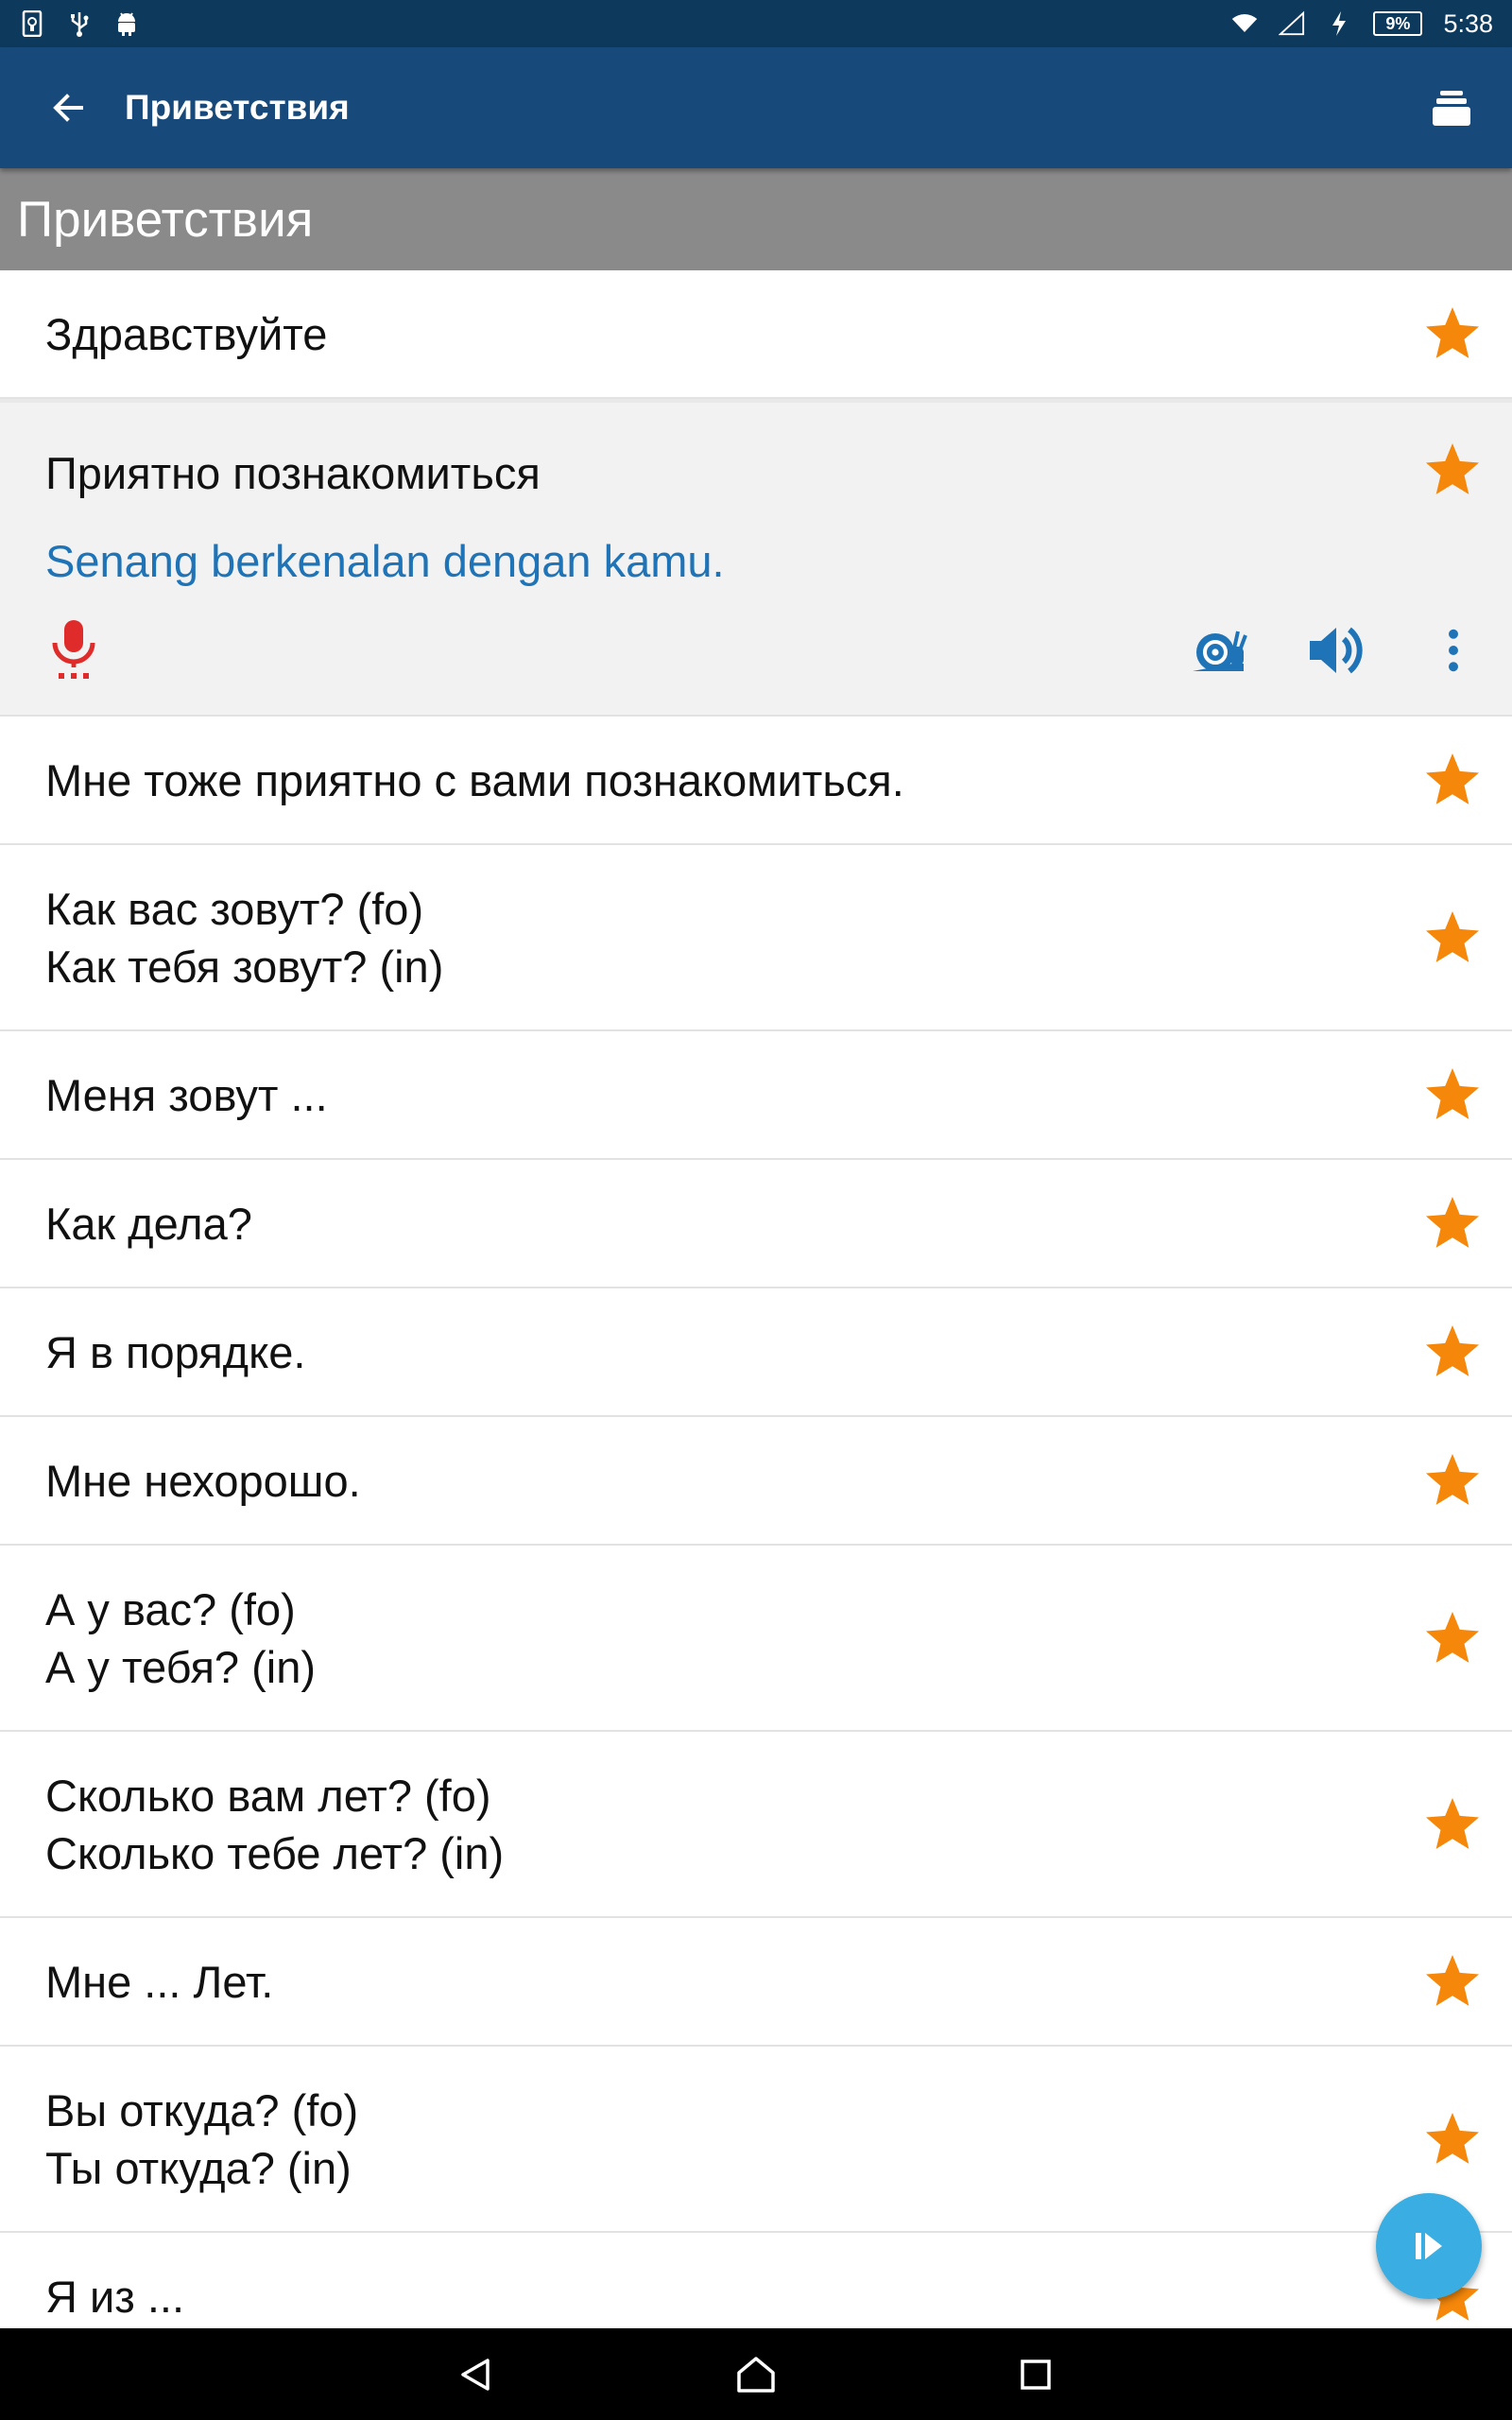 The image size is (1512, 2420). What do you see at coordinates (756, 107) in the screenshot?
I see `app-bar: Приветствия` at bounding box center [756, 107].